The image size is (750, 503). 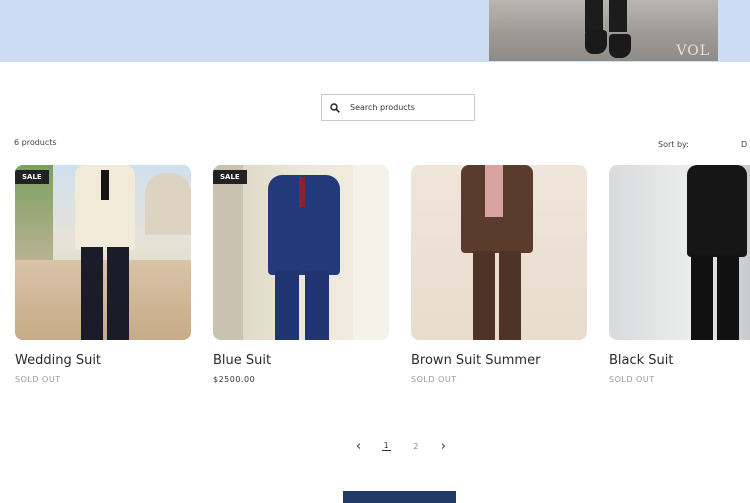 I want to click on product-title: Blue Suit, so click(x=242, y=360).